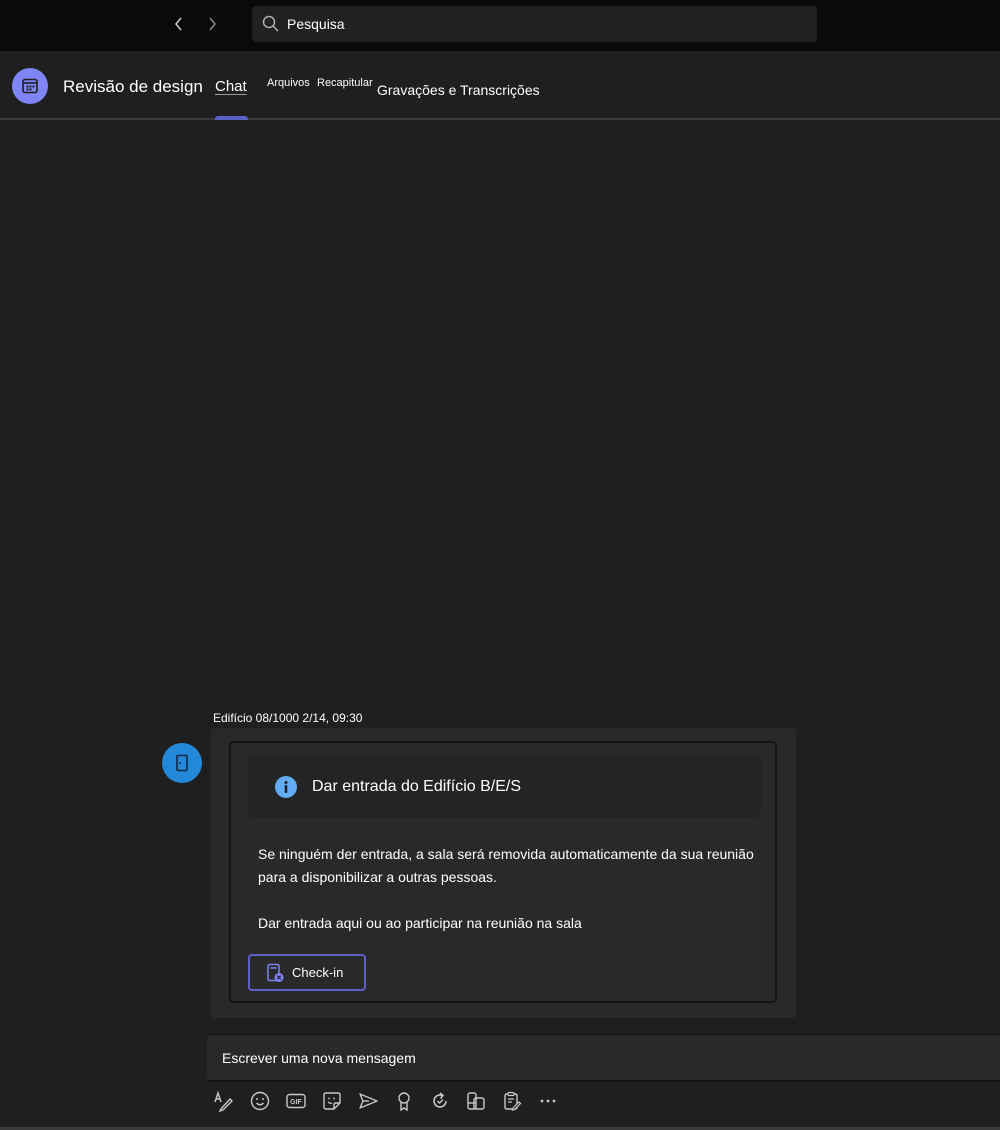 The height and width of the screenshot is (1130, 1000). Describe the element at coordinates (288, 718) in the screenshot. I see `message-sender-timestamp: Edifício 08/1000 2/14, 09:30` at that location.